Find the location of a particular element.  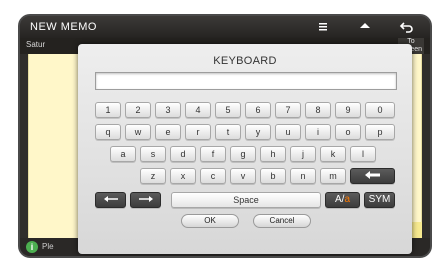

cursor-left-key is located at coordinates (110, 200).